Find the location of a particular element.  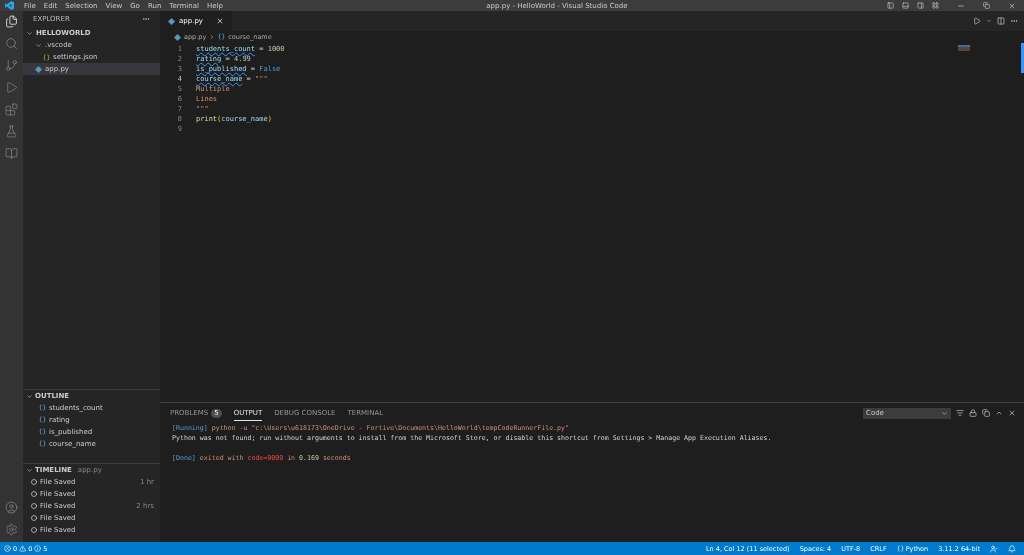

run-icon is located at coordinates (977, 21).